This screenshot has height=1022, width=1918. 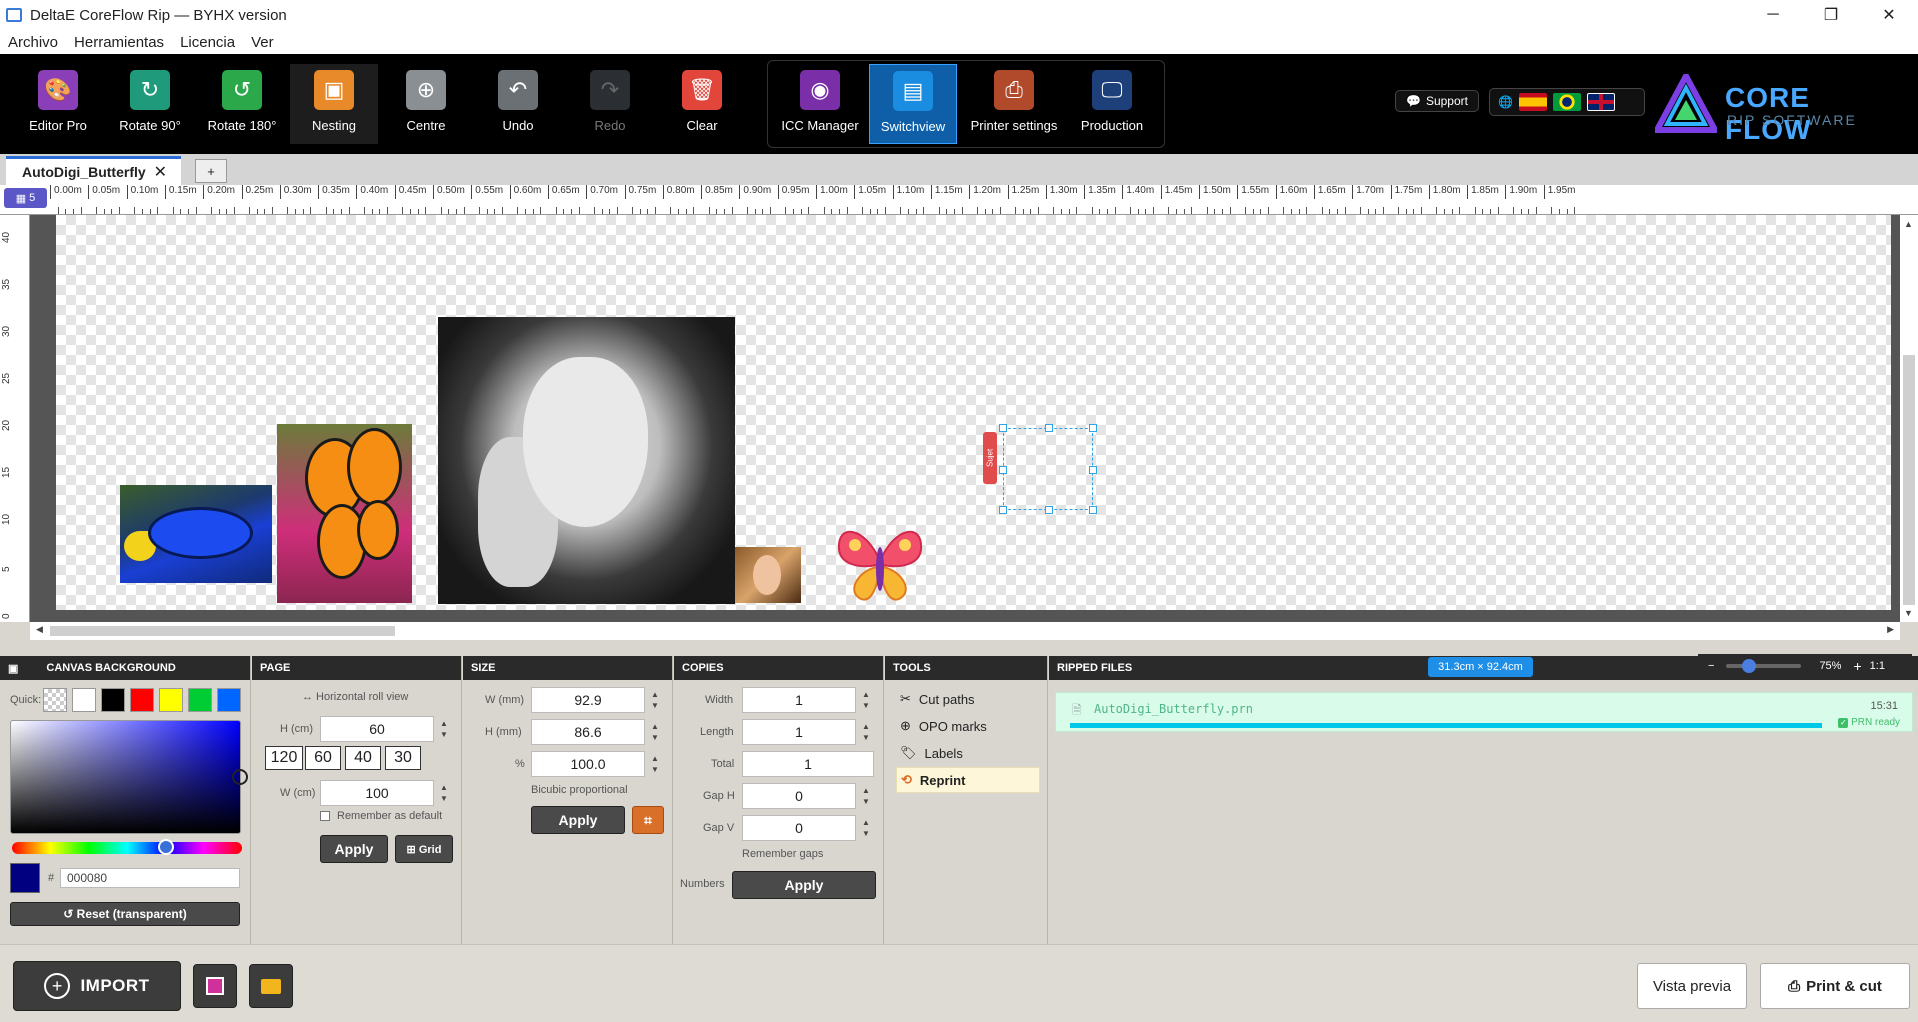 I want to click on open-folder-button, so click(x=271, y=986).